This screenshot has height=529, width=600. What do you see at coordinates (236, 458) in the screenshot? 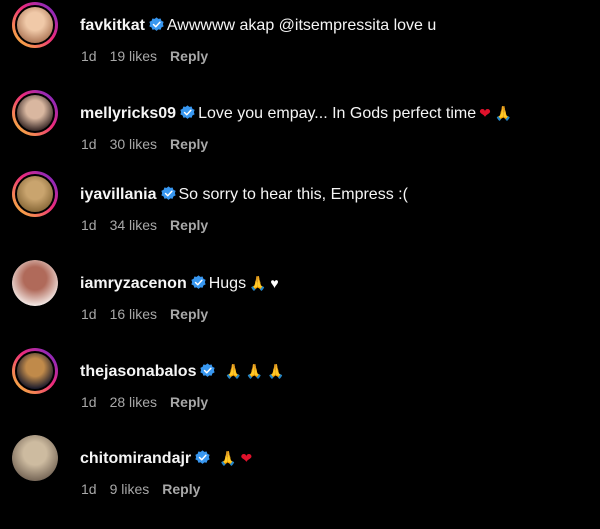
I see `emoji: 🙏 ❤` at bounding box center [236, 458].